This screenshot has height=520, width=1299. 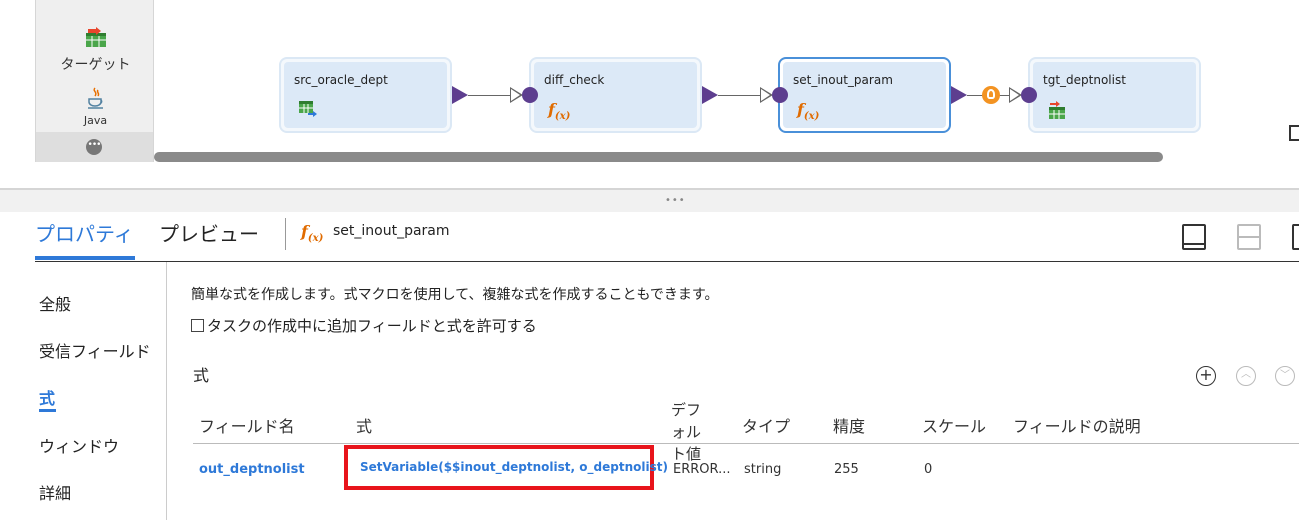 I want to click on scale-cell: 0, so click(x=928, y=469).